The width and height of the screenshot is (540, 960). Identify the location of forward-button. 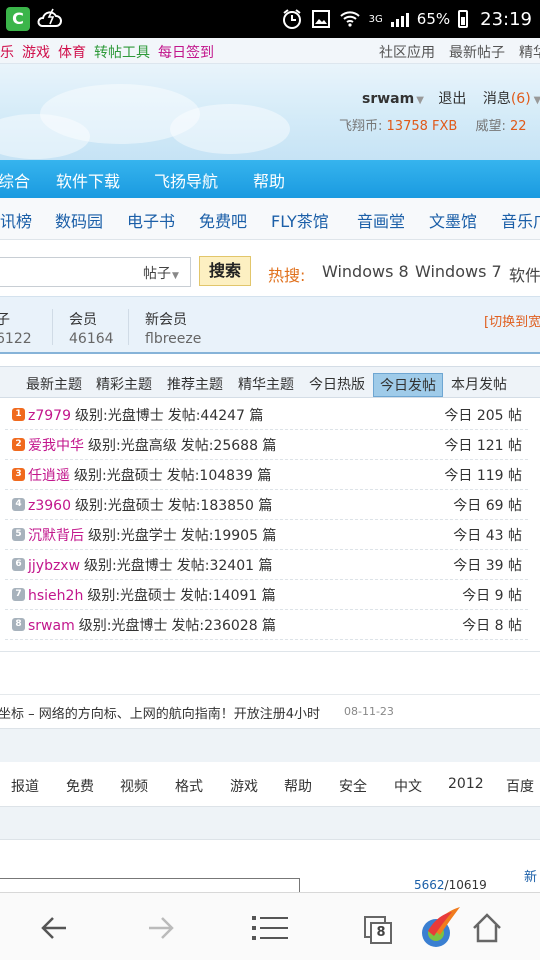
(161, 928).